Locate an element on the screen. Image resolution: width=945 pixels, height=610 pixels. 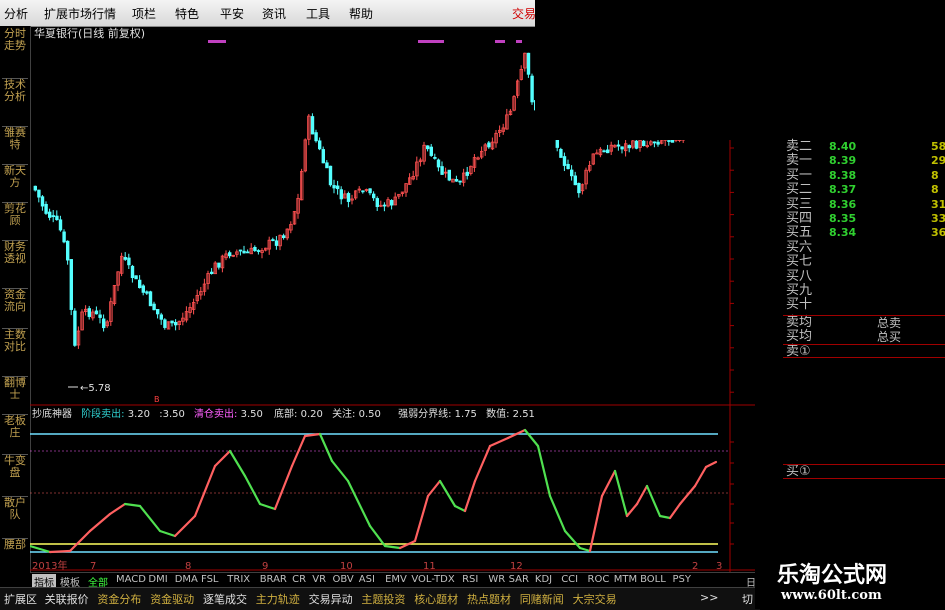
indicator-tab-cci: CCI is located at coordinates (569, 579).